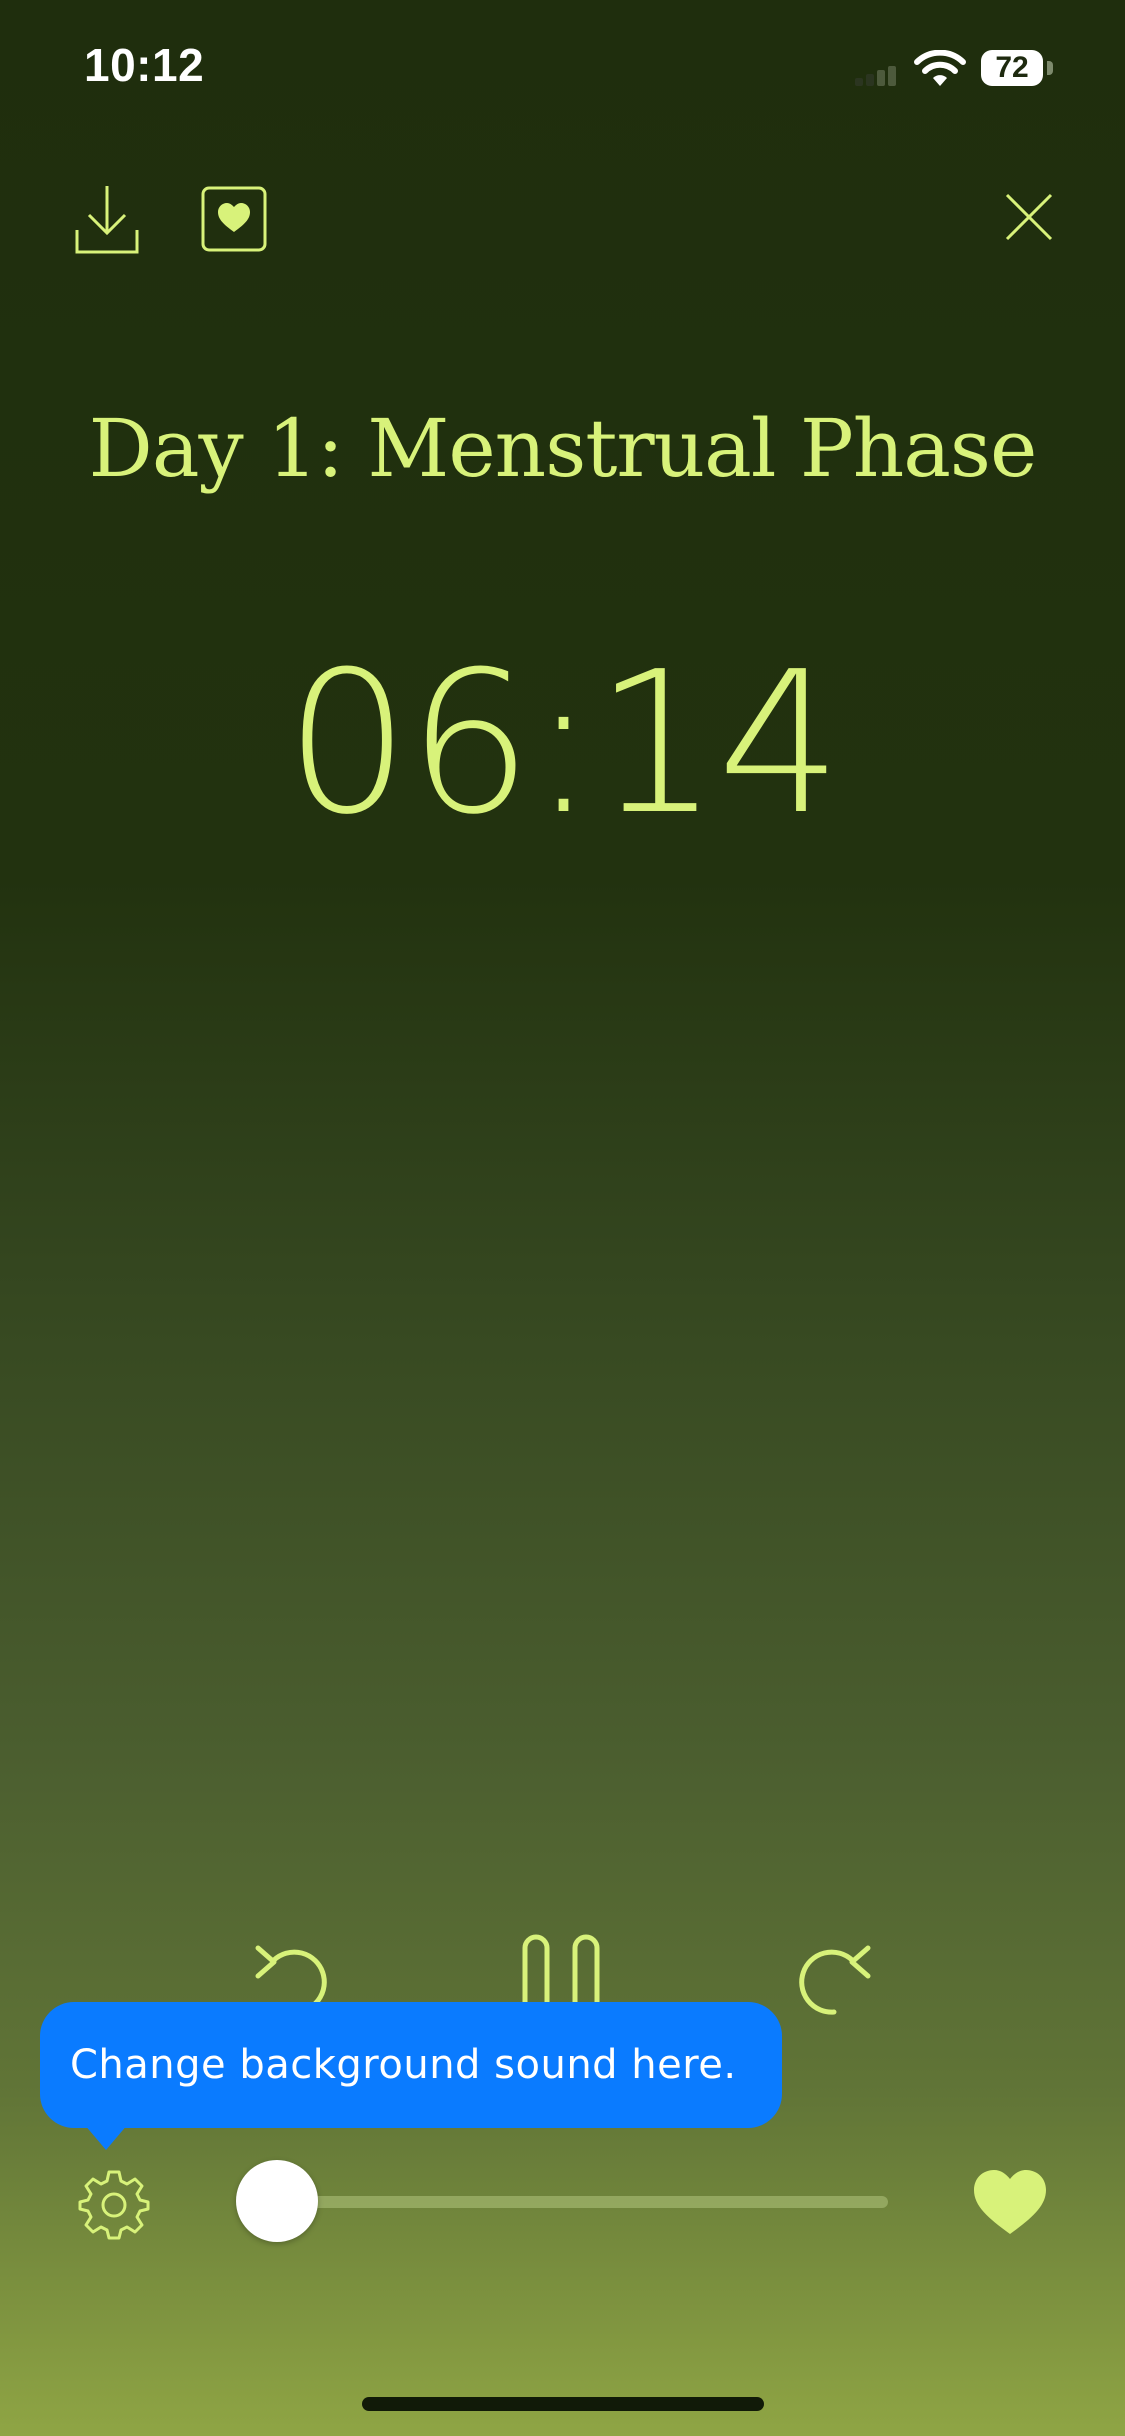  I want to click on time-remaining: 06:14, so click(563, 744).